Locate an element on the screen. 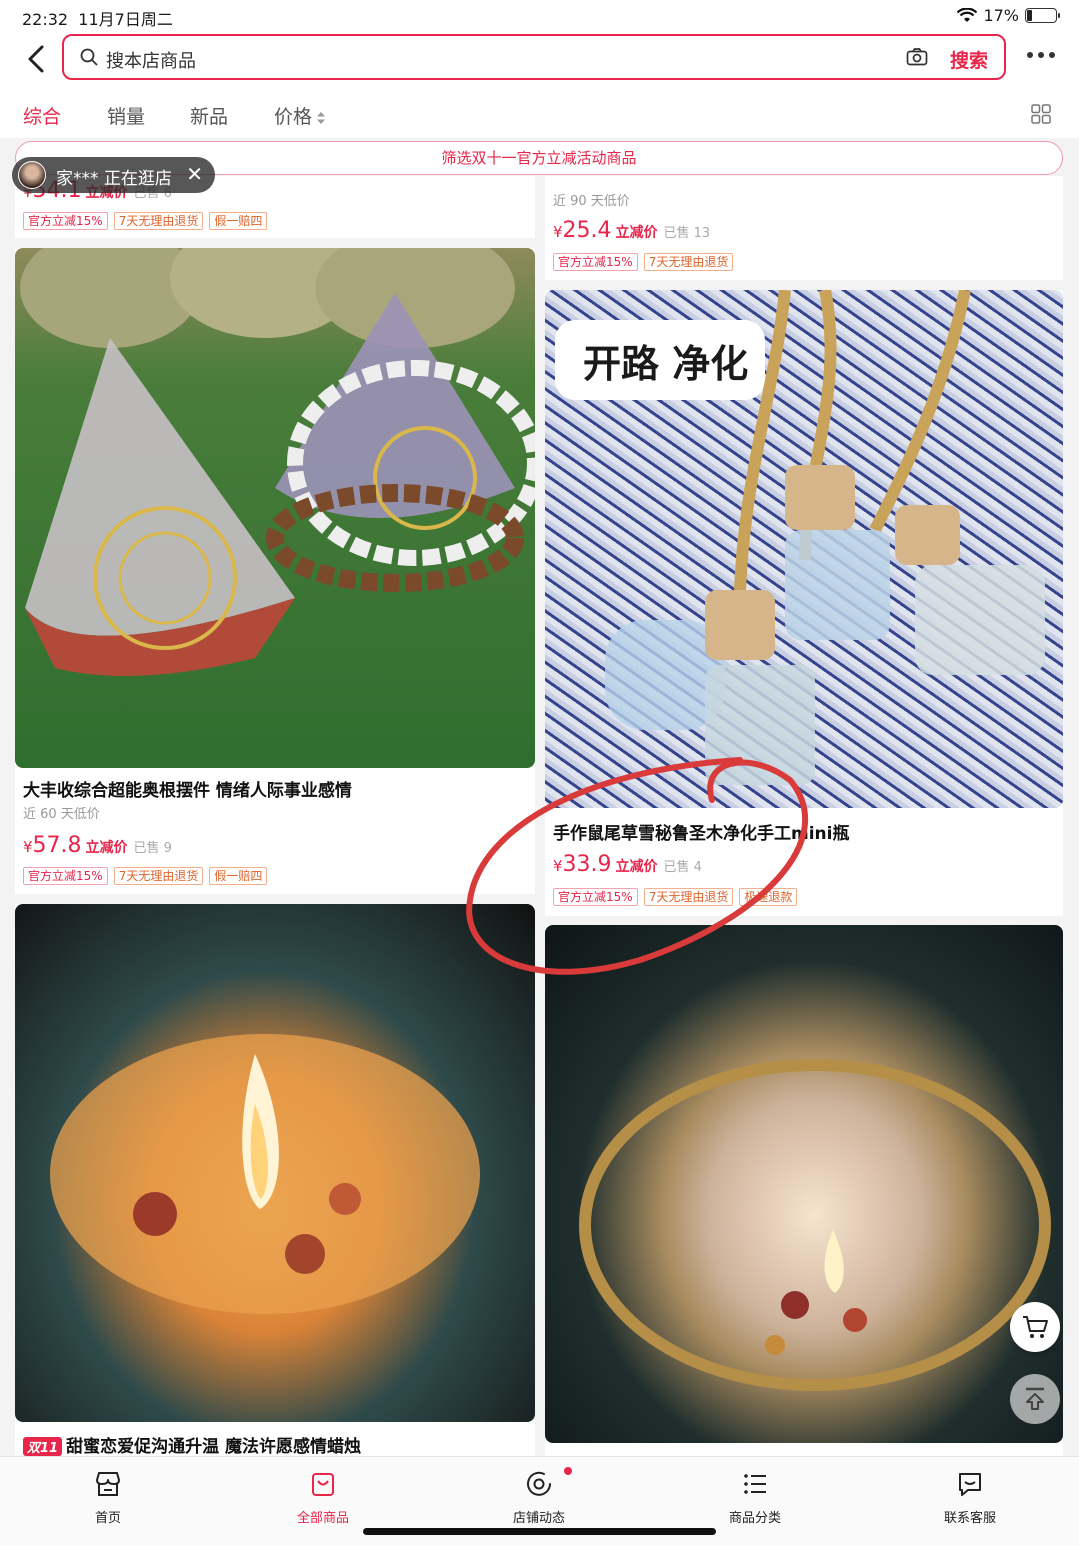  avatar is located at coordinates (32, 175).